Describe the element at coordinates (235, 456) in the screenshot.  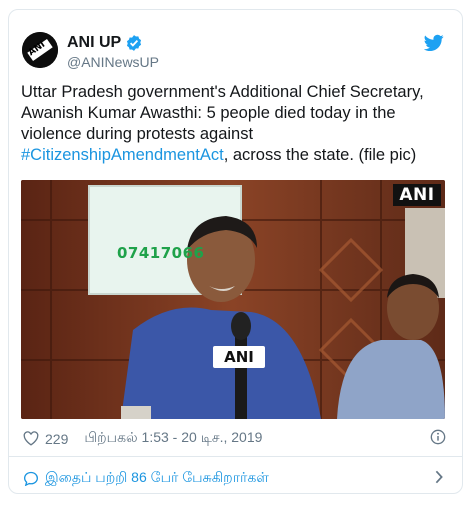
I see `divider` at that location.